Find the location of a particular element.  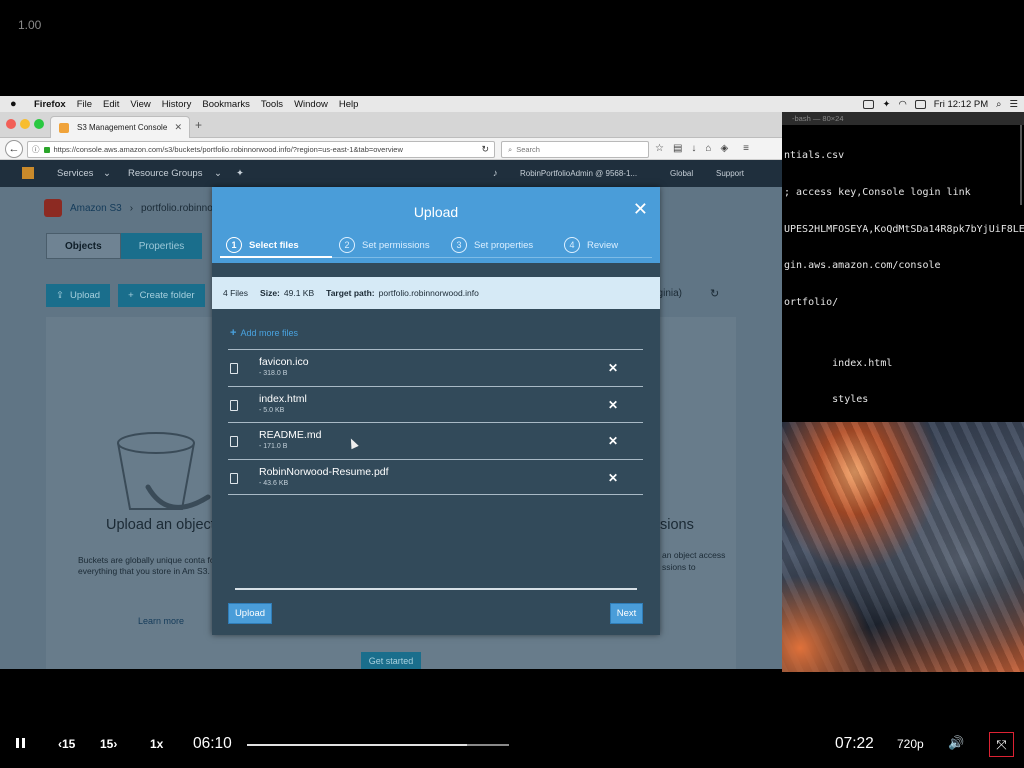

terminal-scrollbar is located at coordinates (1021, 165).